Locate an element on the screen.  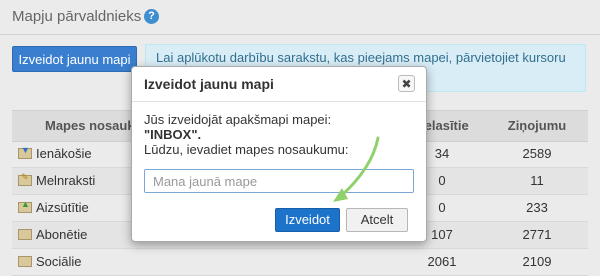
dialog-line-parent: Jūs izveidojāt apakšmapi mapei: is located at coordinates (238, 119).